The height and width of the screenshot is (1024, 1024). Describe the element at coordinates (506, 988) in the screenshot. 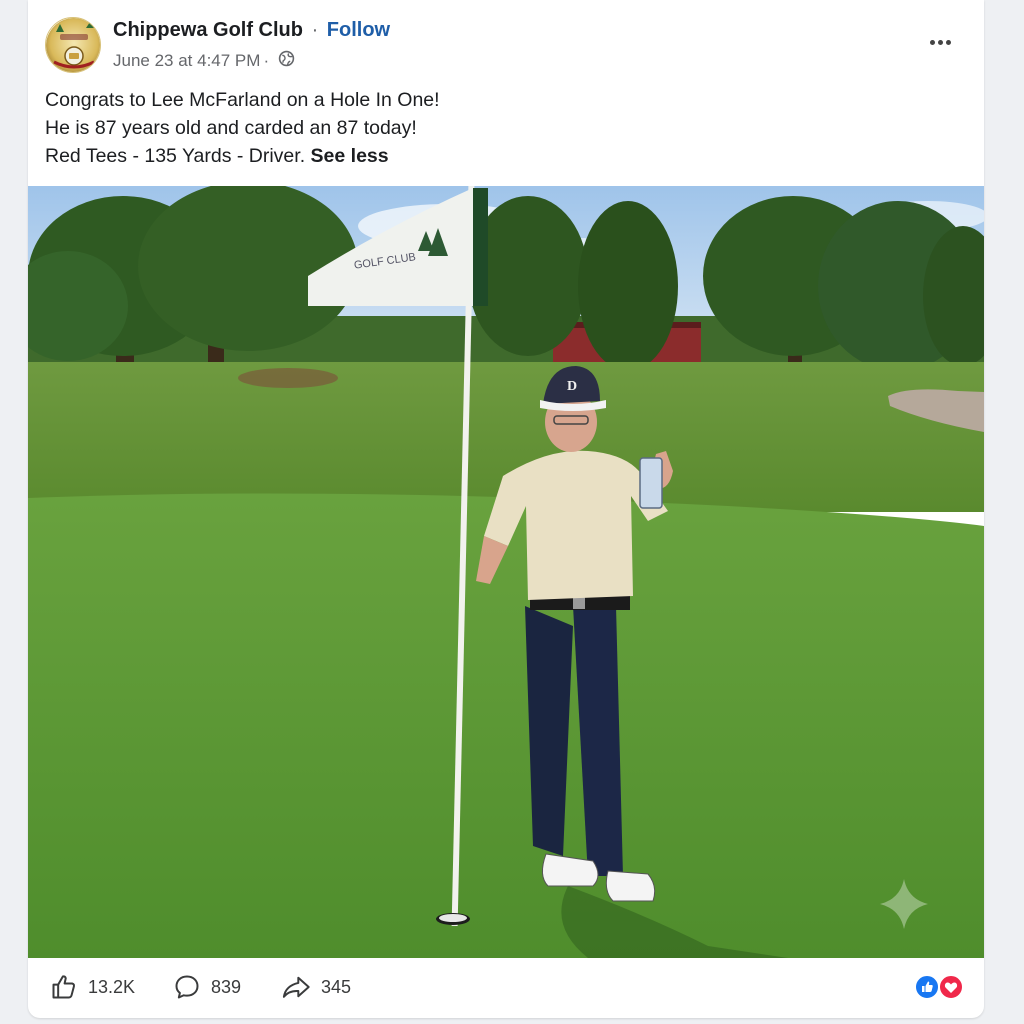

I see `post-actions-bar: 13.2K 839 345` at that location.